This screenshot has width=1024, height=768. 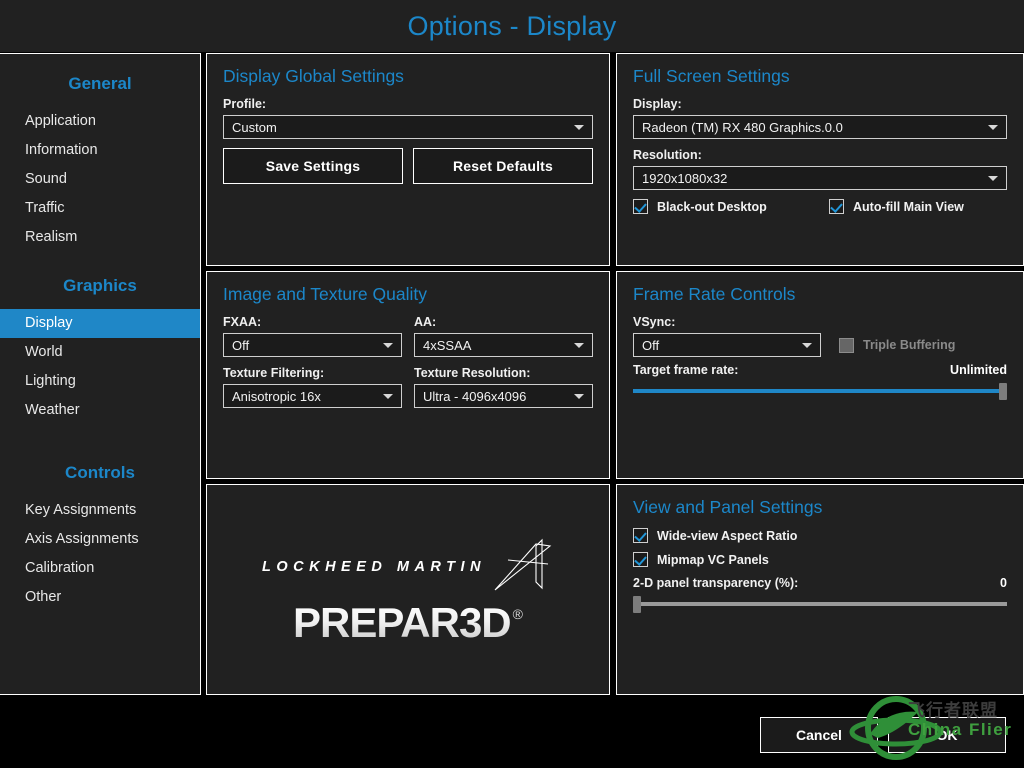 I want to click on checkbox-blackout-desktop: Black-out Desktop, so click(x=731, y=206).